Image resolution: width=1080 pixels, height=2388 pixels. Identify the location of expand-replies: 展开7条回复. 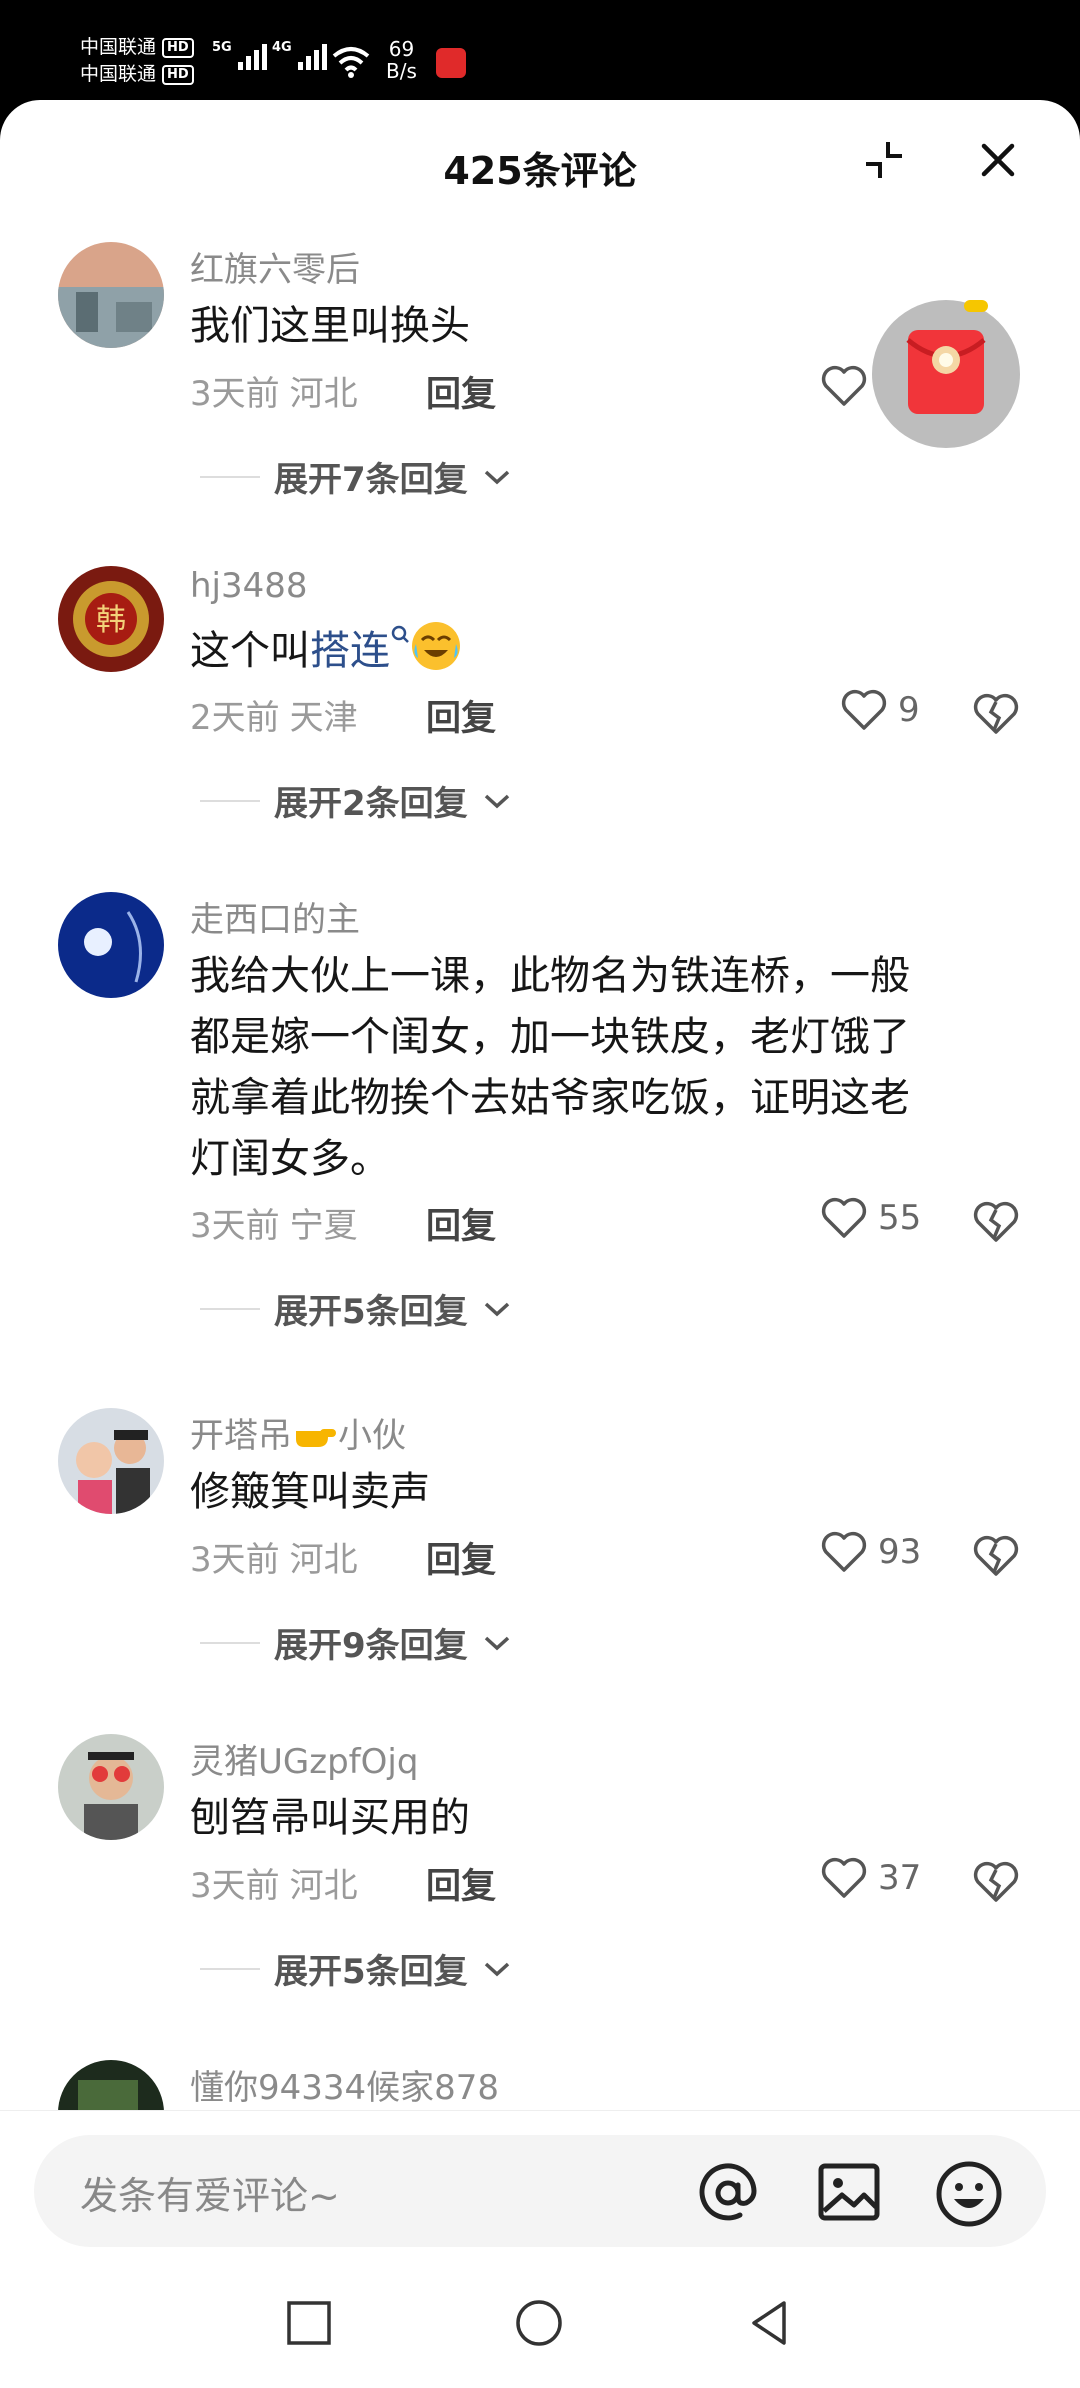
(356, 476).